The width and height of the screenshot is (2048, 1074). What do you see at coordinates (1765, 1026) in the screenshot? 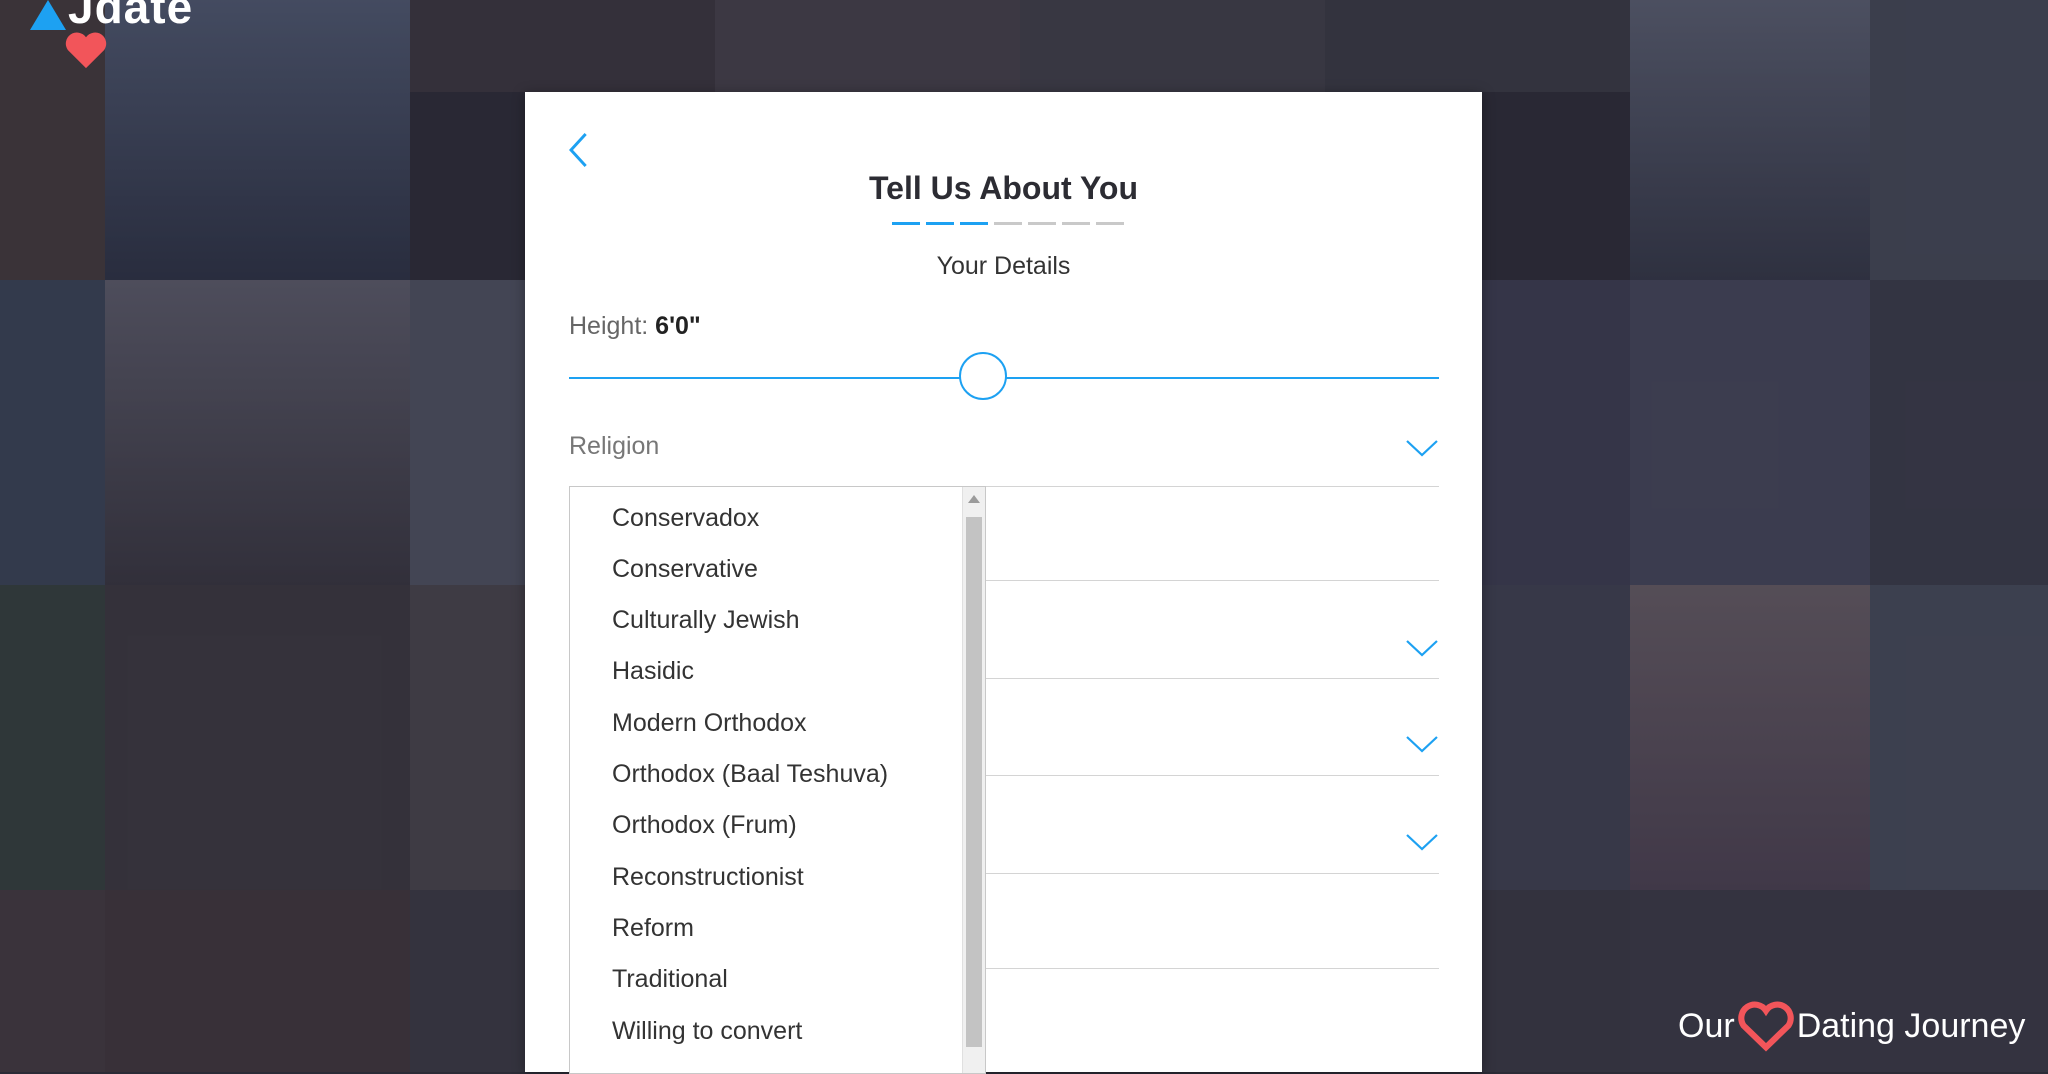
I see `heart-outline-icon` at bounding box center [1765, 1026].